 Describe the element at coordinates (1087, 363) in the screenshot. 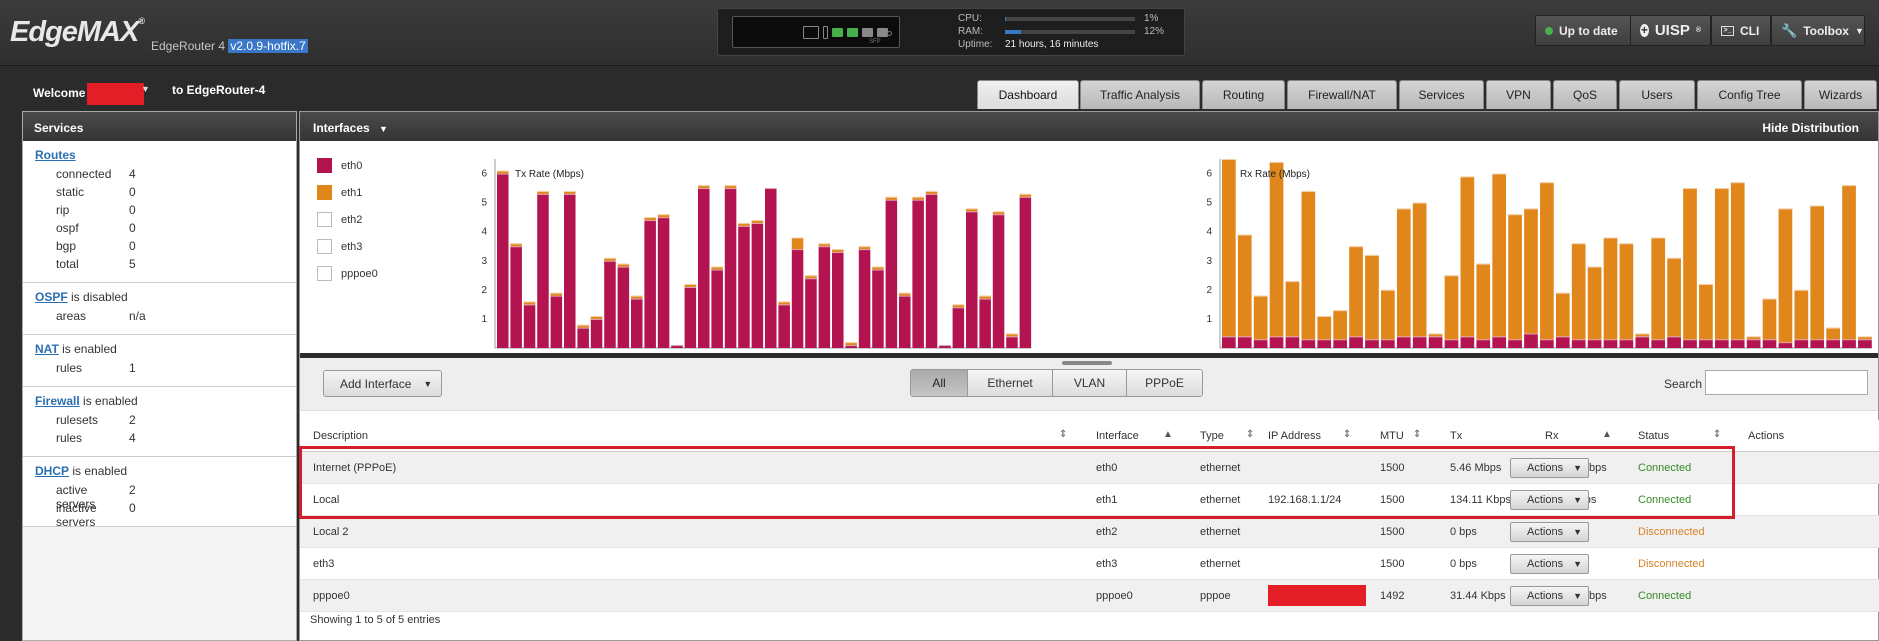

I see `chart-resize-handle` at that location.